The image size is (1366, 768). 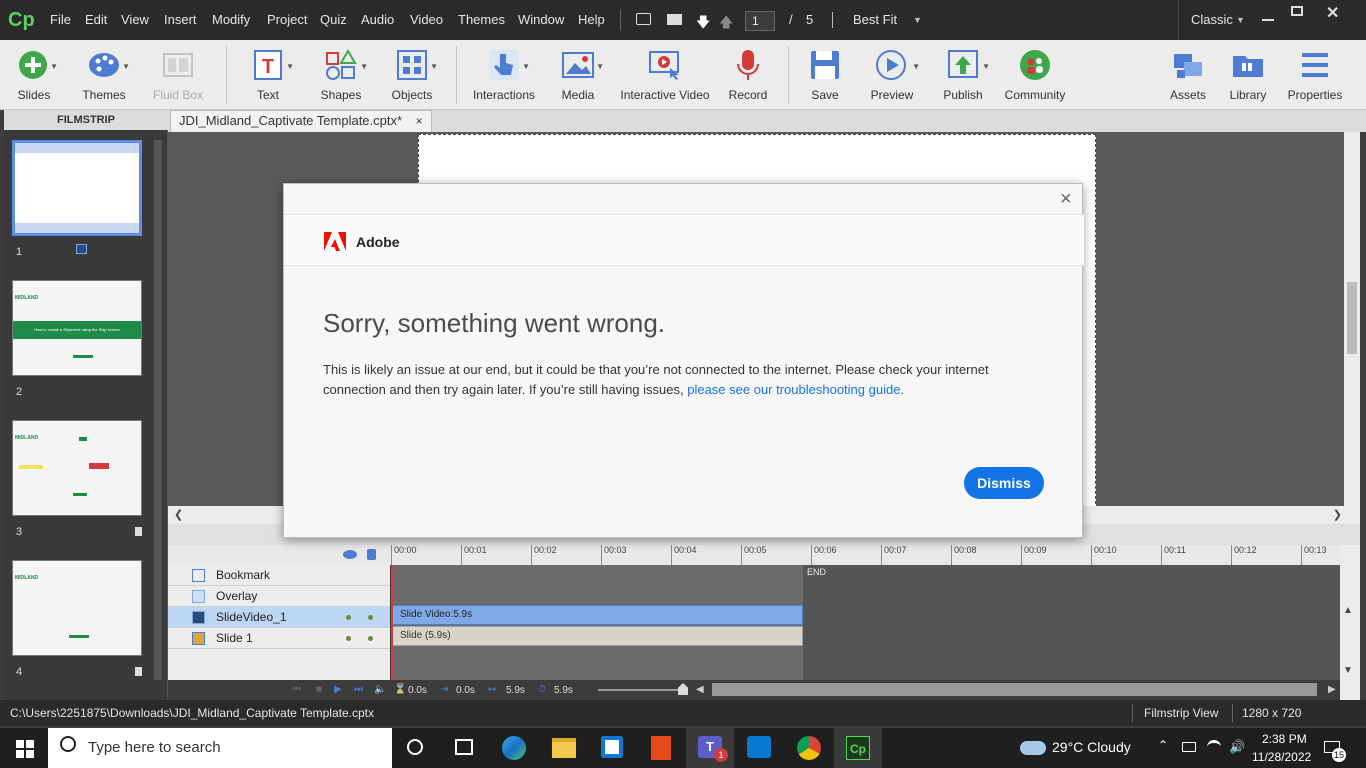 I want to click on timeline-h-scrollbar, so click(x=1014, y=689).